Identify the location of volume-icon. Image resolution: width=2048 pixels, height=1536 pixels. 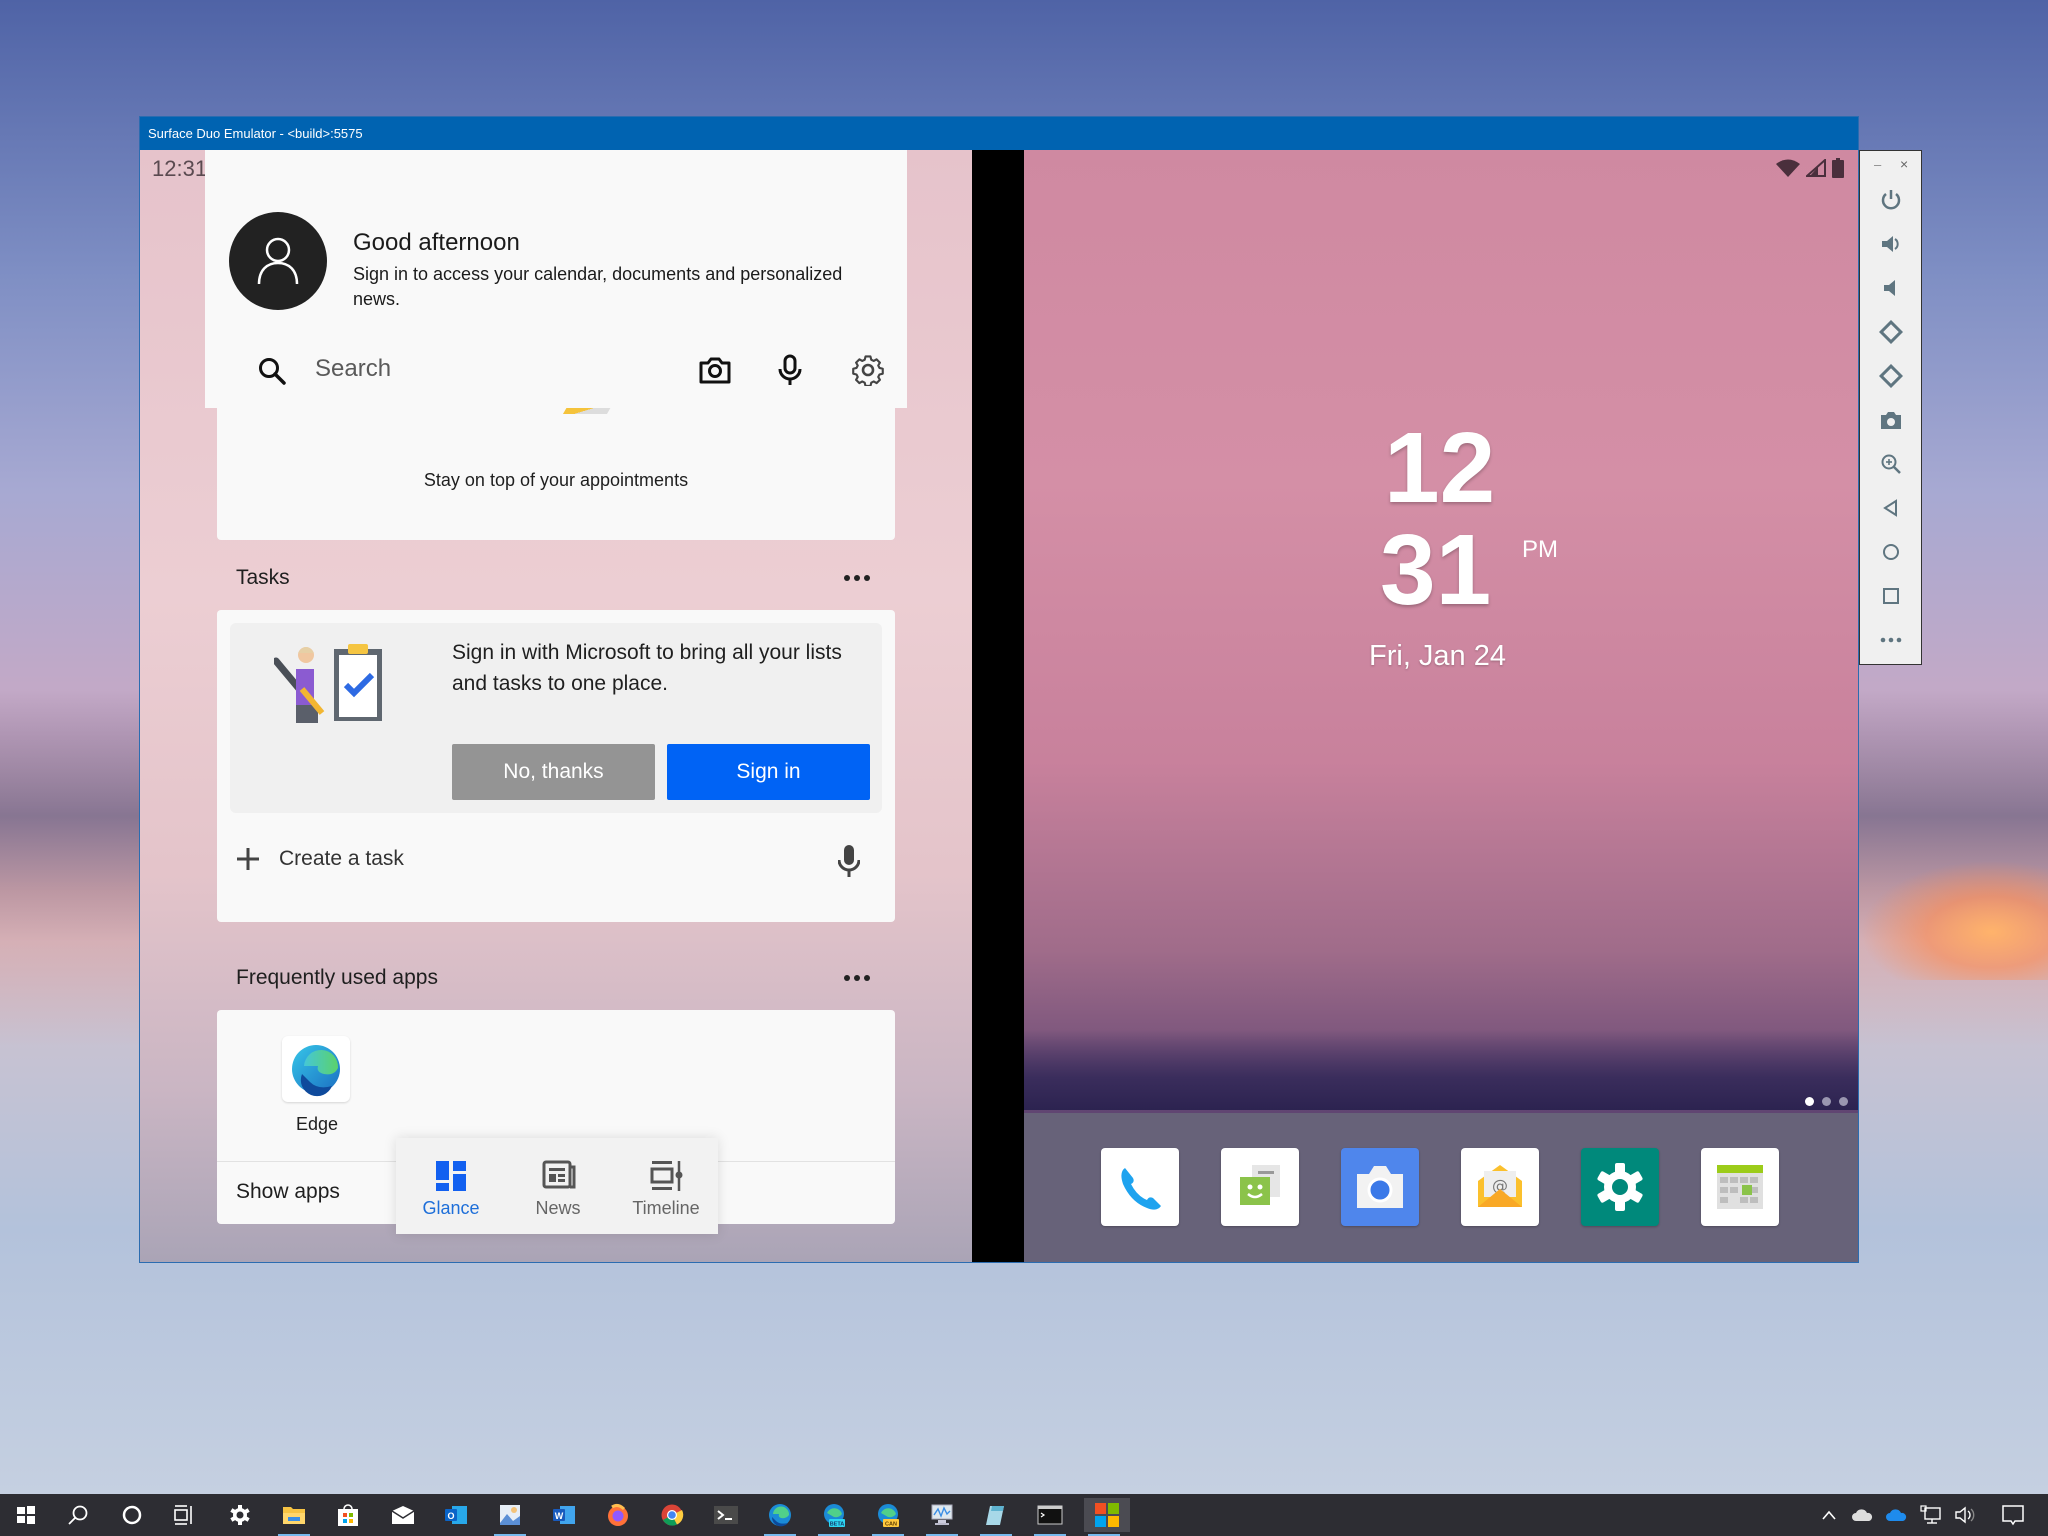
(1965, 1515).